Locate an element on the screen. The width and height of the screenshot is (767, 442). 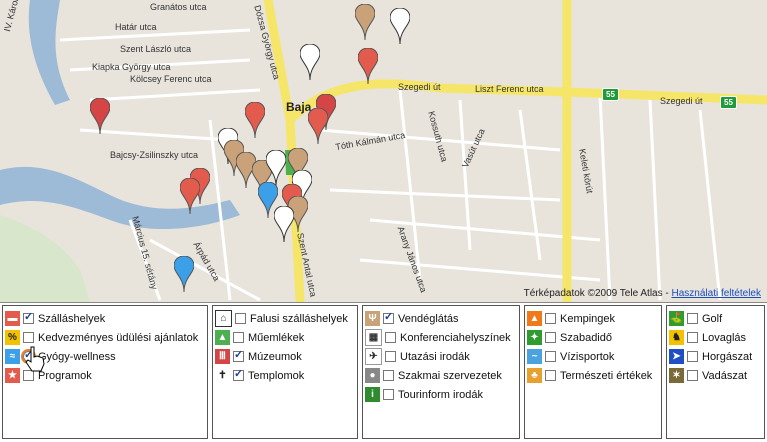
leisure-icon: ✦ is located at coordinates (534, 337).